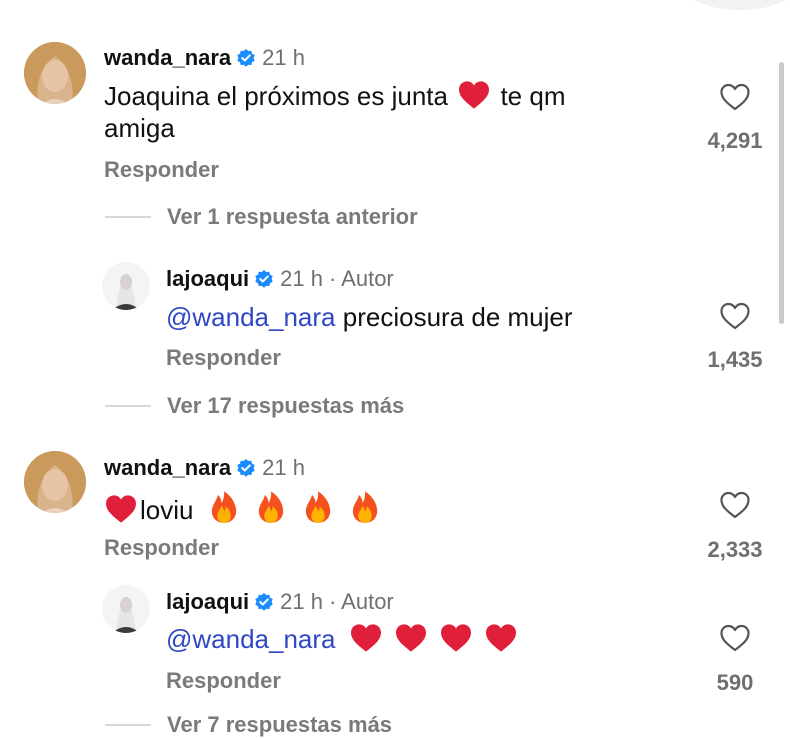 This screenshot has height=738, width=790. What do you see at coordinates (292, 216) in the screenshot?
I see `view-replies-label: Ver 1 respuesta anterior` at bounding box center [292, 216].